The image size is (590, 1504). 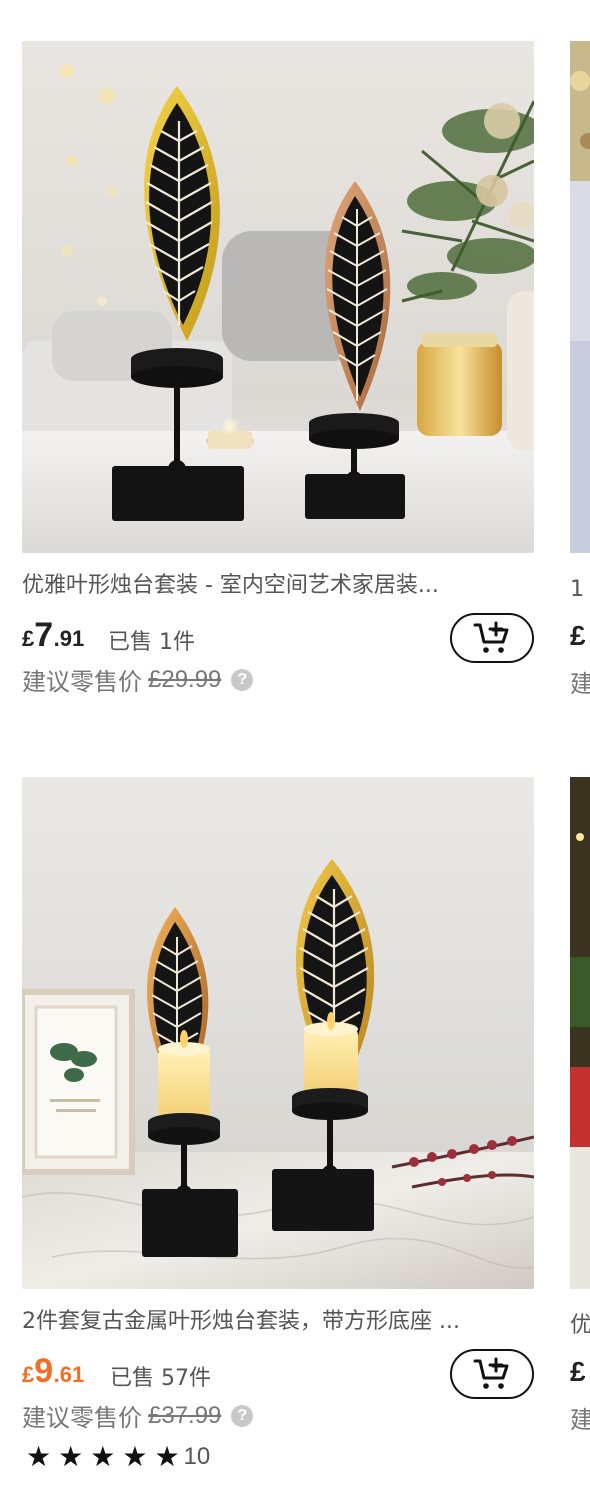 What do you see at coordinates (580, 590) in the screenshot?
I see `product-title: 1` at bounding box center [580, 590].